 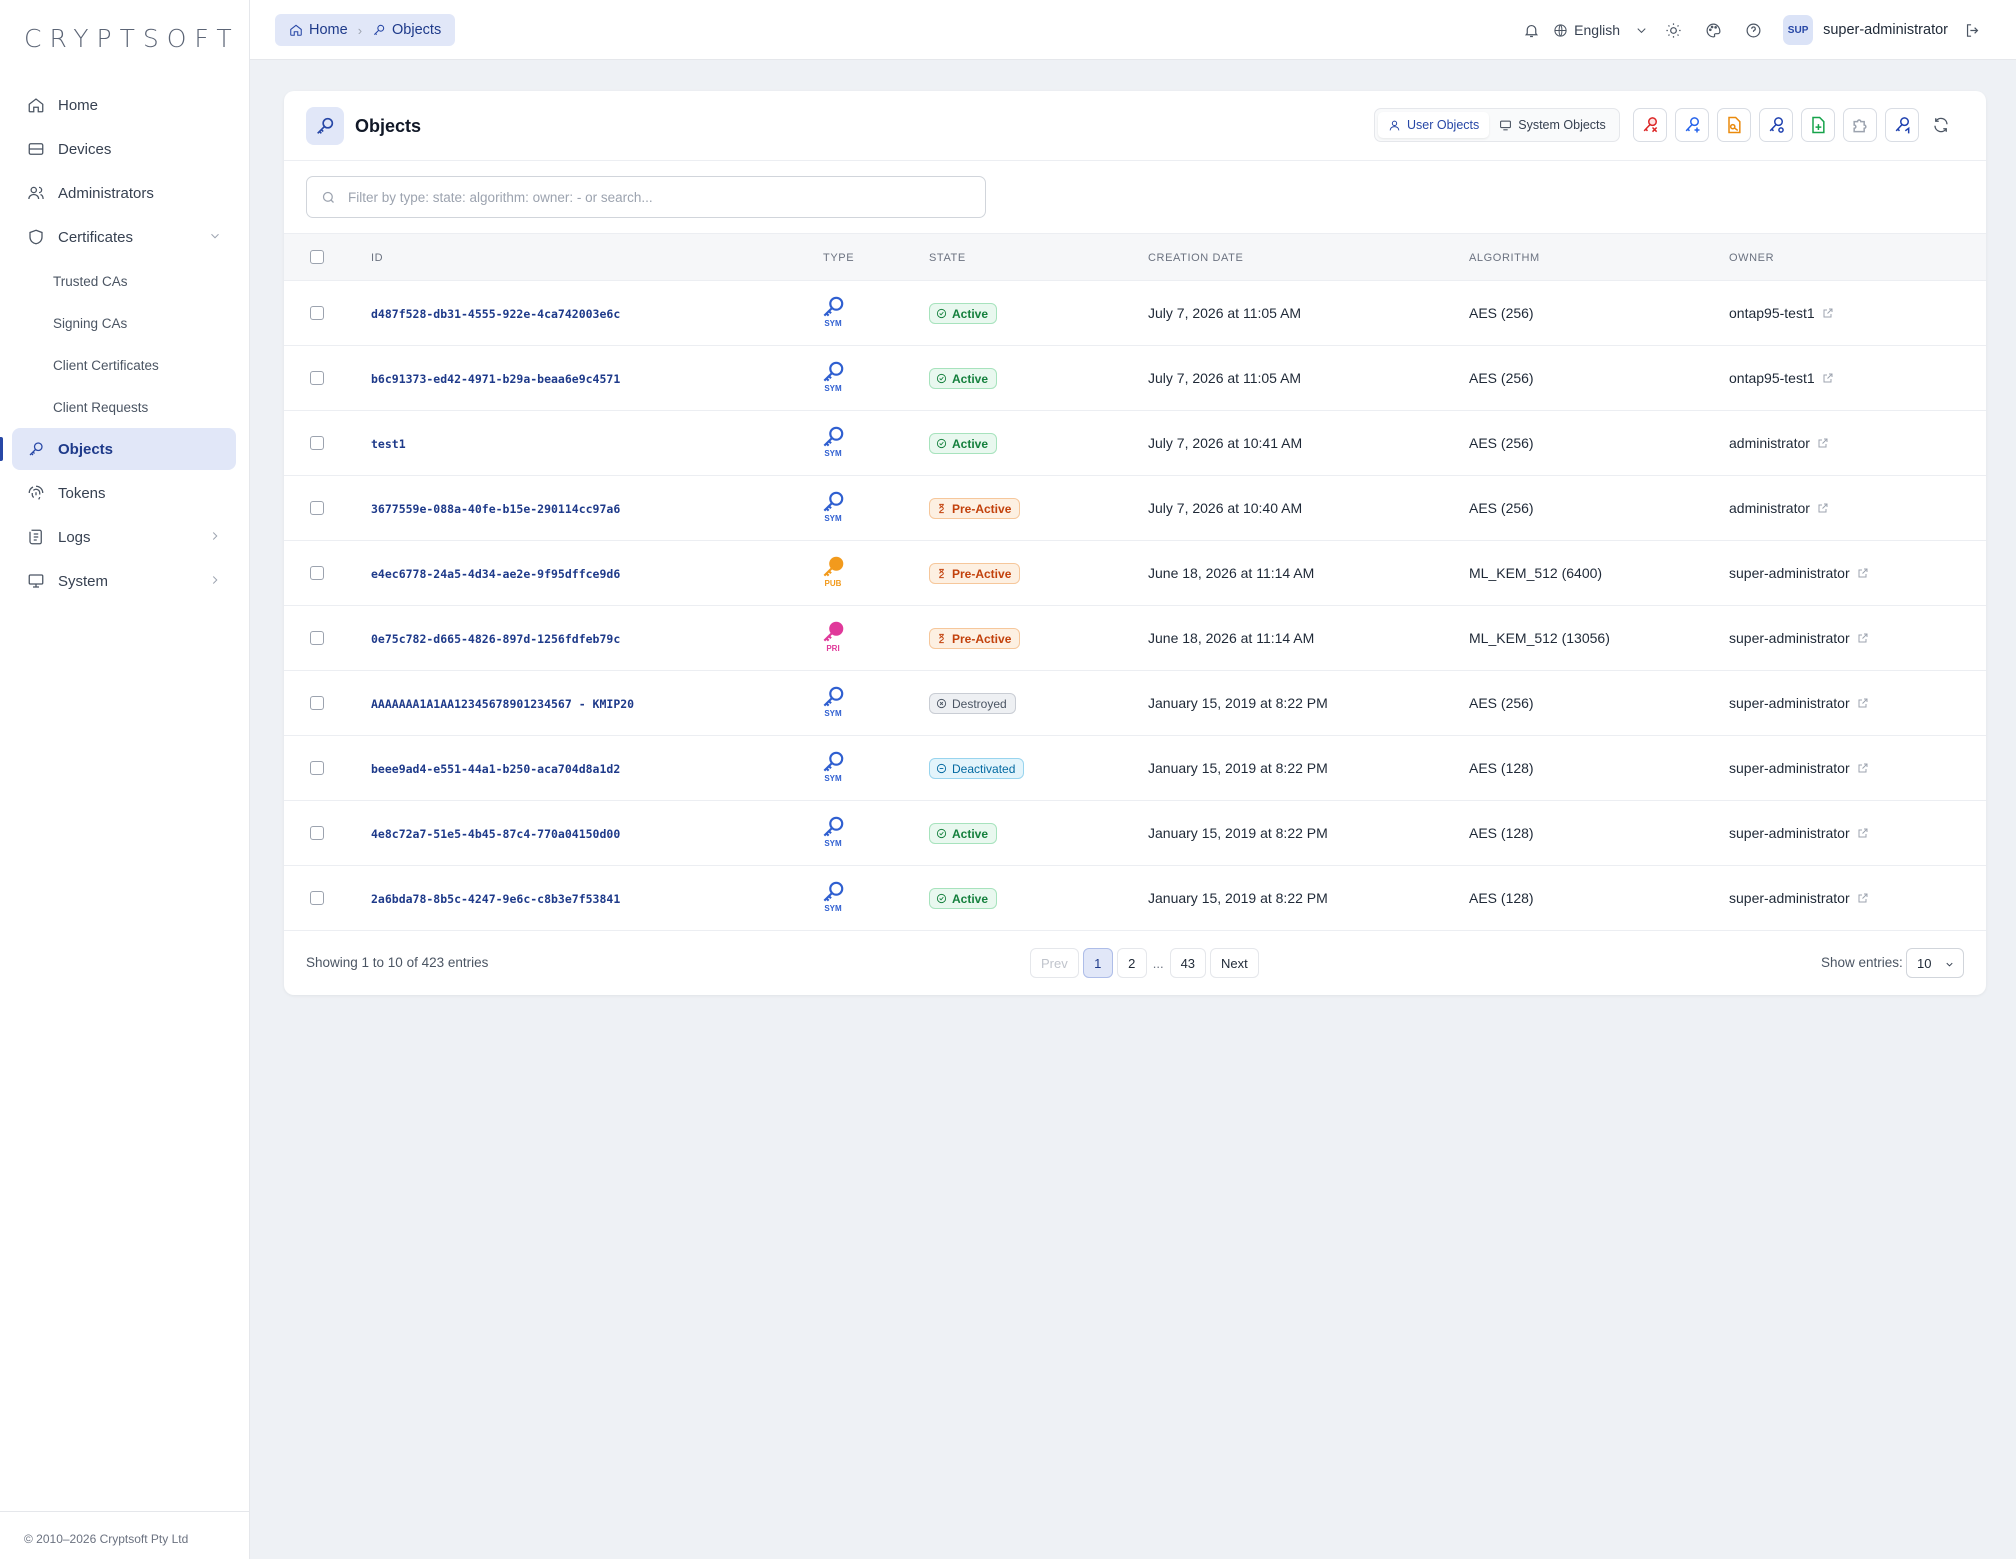 What do you see at coordinates (495, 509) in the screenshot?
I see `object-id-link: 3677559e-088a-40fe-b15e-290114cc97a6` at bounding box center [495, 509].